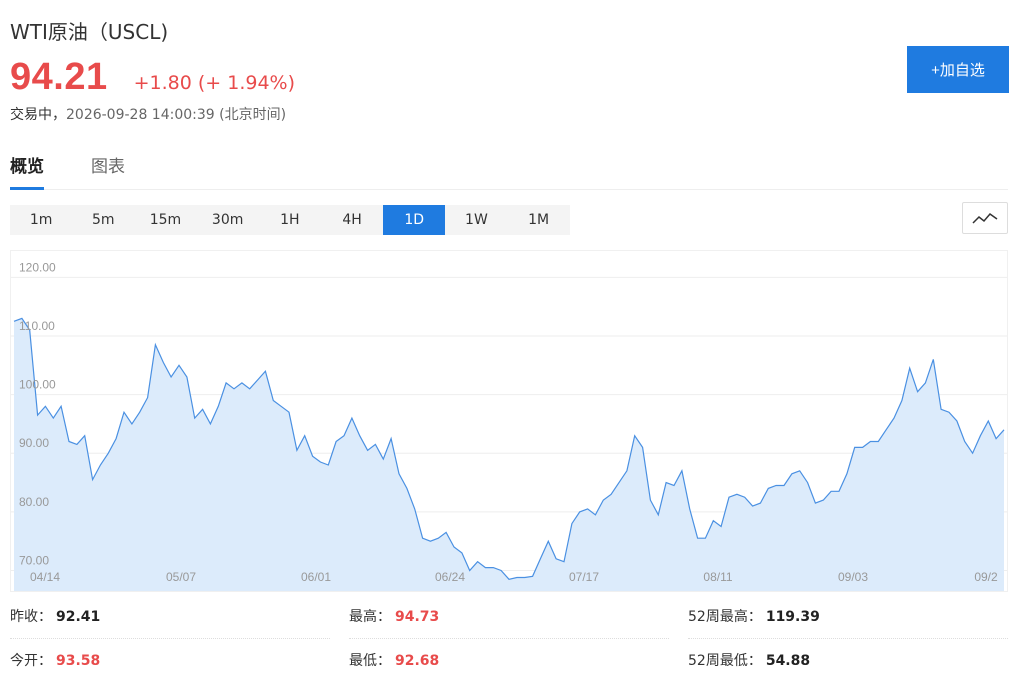 This screenshot has height=678, width=1024. I want to click on stat-open: 今开： 93.58, so click(170, 664).